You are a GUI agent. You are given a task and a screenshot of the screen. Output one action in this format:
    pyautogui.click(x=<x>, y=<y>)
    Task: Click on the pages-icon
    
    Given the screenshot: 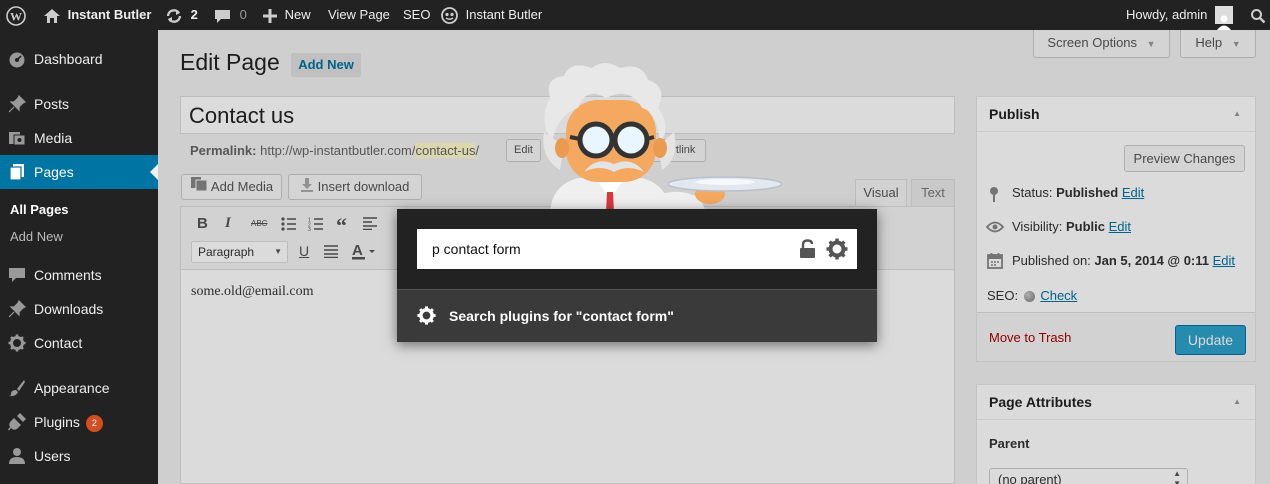 What is the action you would take?
    pyautogui.click(x=17, y=172)
    